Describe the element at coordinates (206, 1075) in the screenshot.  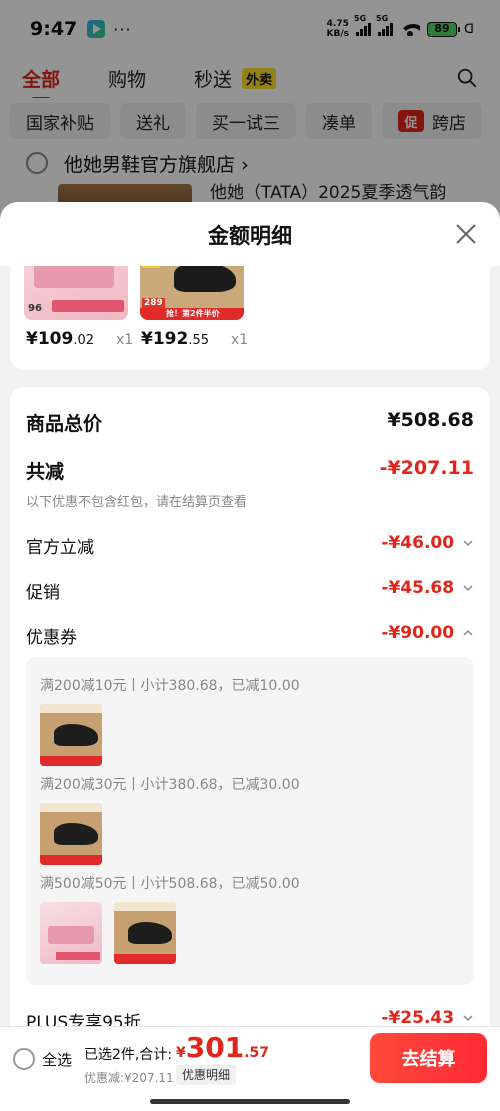
I see `discount-detail-button: 优惠明细` at that location.